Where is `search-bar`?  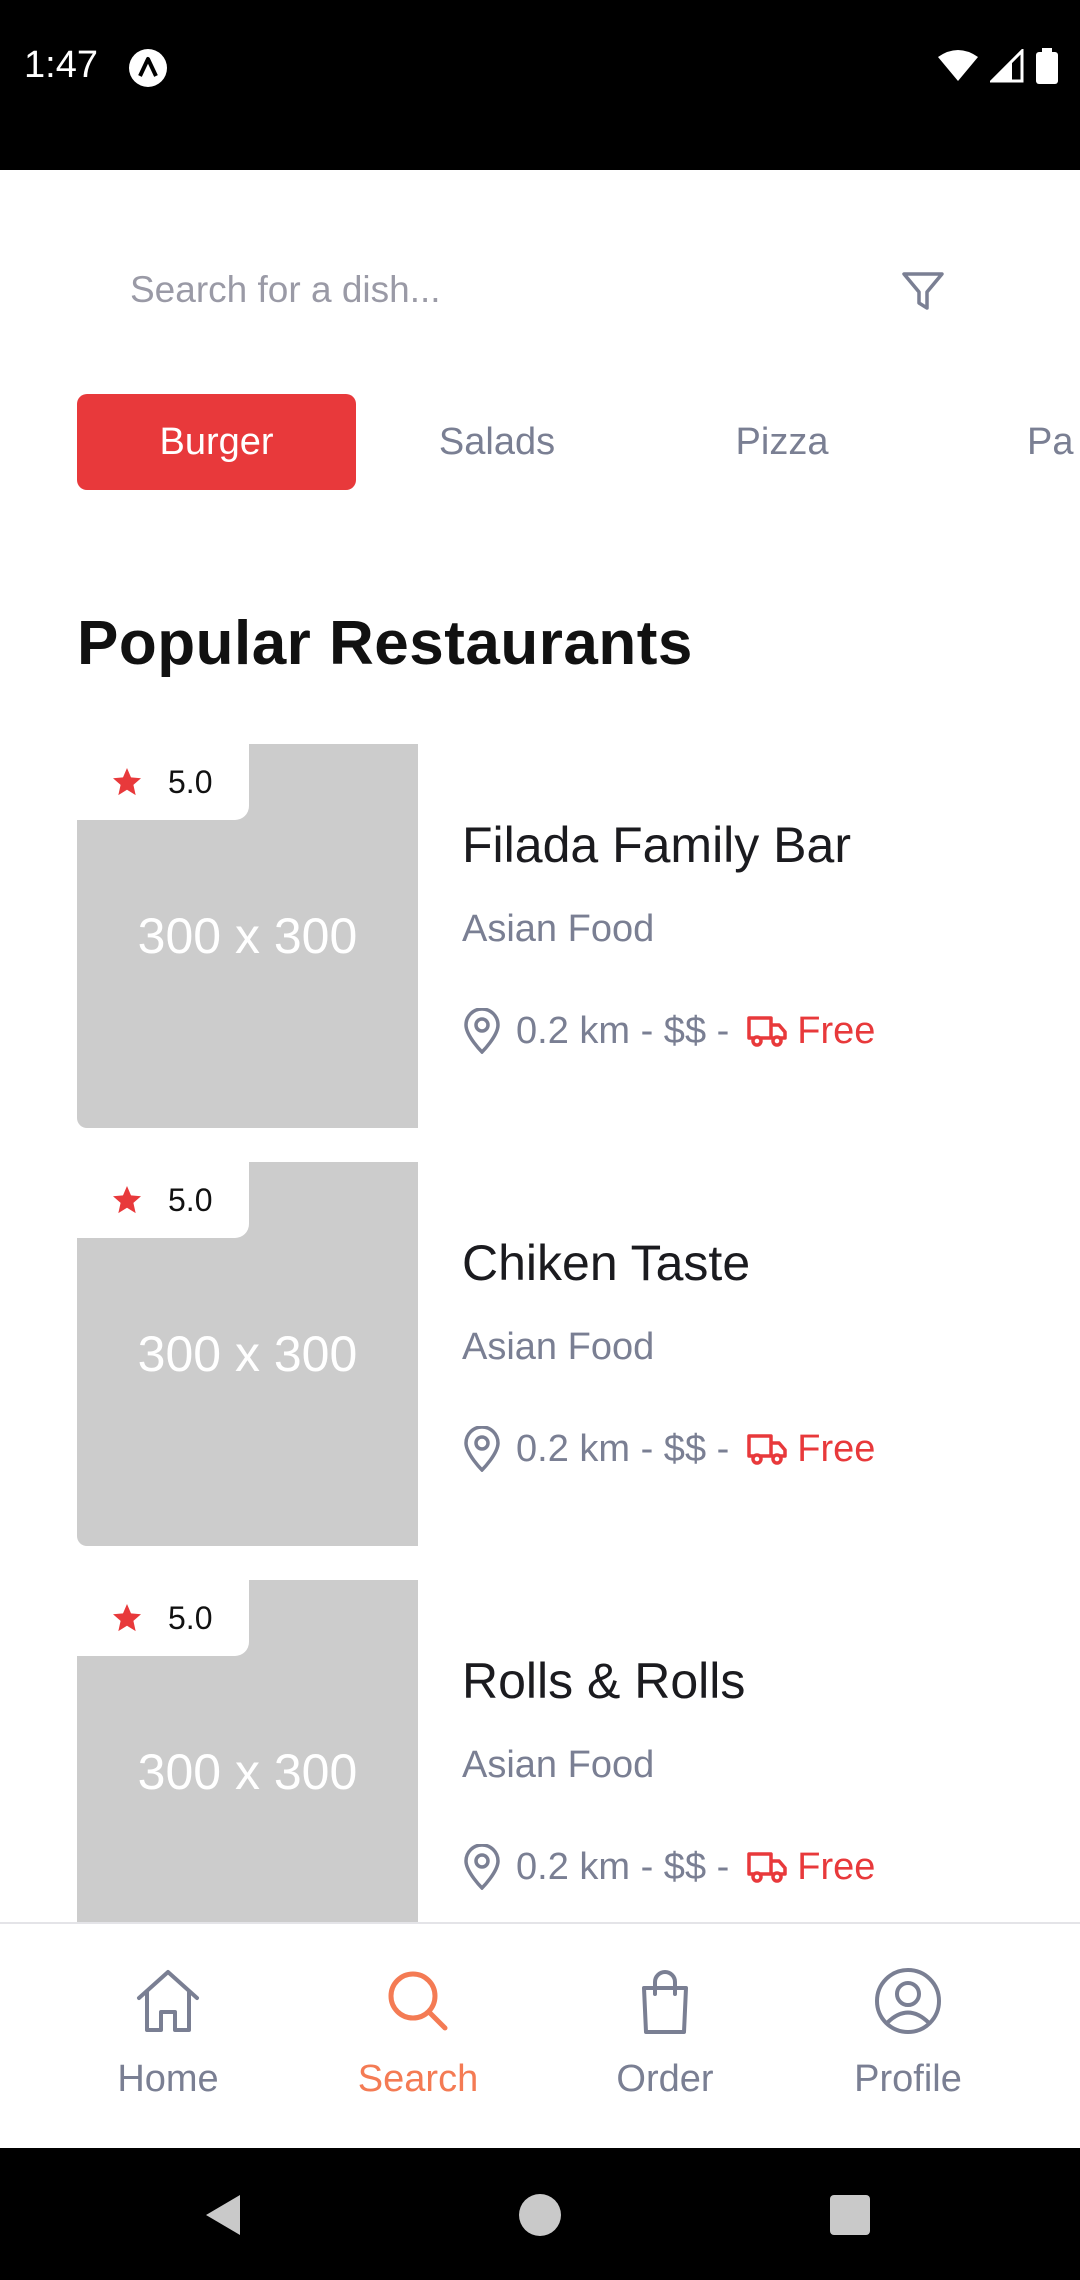
search-bar is located at coordinates (545, 290).